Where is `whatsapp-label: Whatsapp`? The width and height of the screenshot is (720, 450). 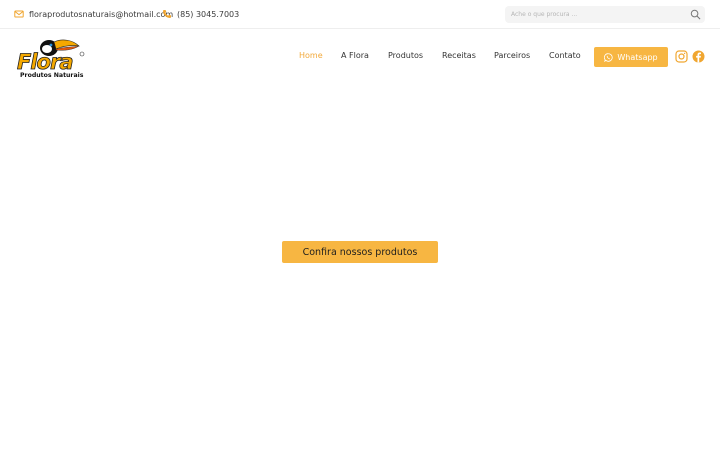 whatsapp-label: Whatsapp is located at coordinates (637, 57).